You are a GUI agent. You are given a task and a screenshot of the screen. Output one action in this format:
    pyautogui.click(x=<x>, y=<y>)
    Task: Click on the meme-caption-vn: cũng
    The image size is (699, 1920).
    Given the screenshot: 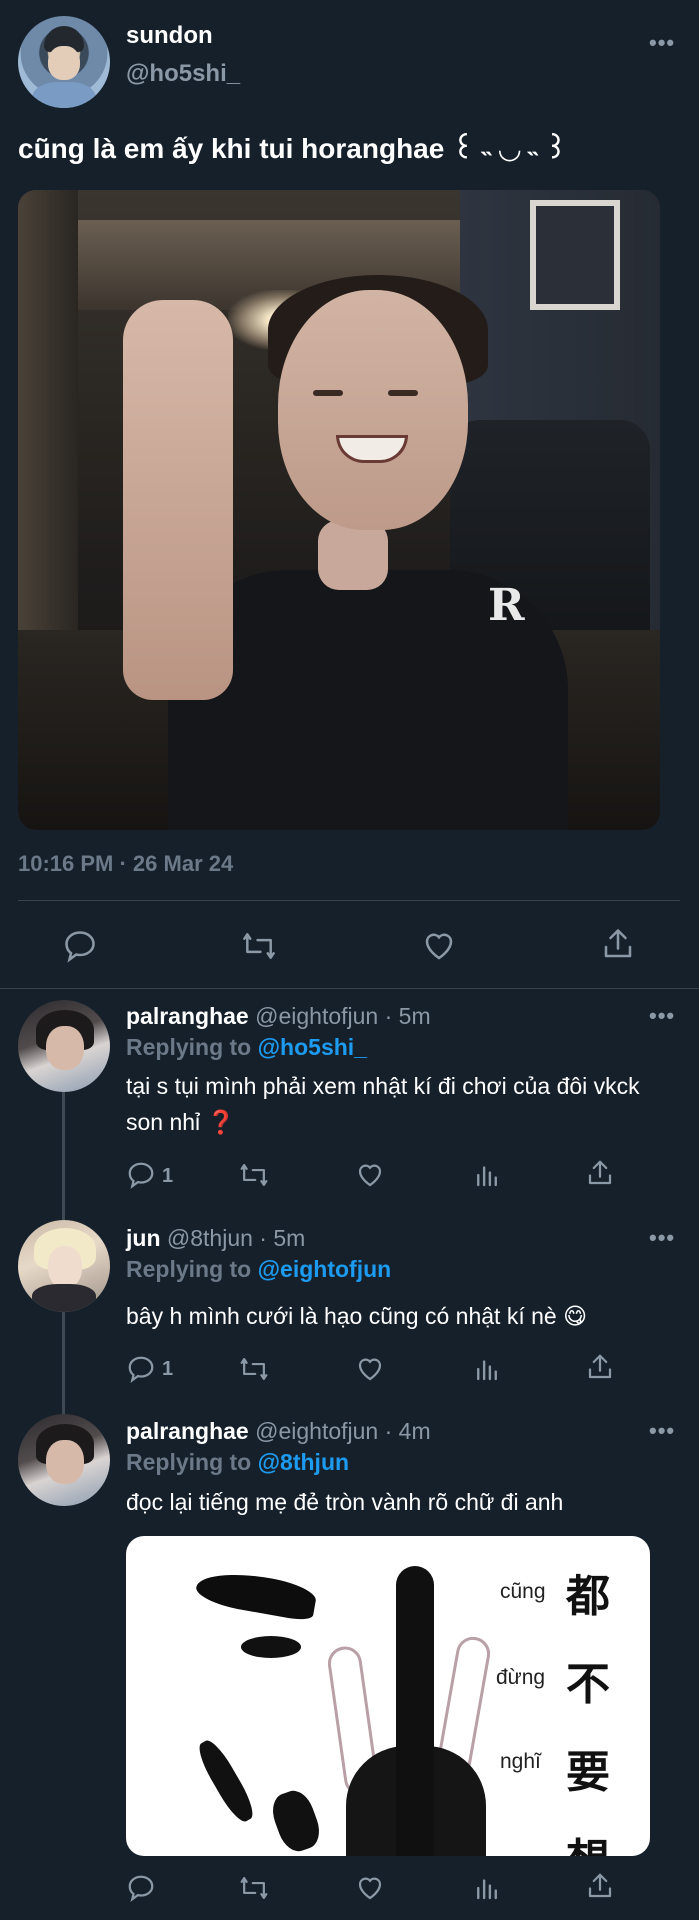 What is the action you would take?
    pyautogui.click(x=523, y=1591)
    